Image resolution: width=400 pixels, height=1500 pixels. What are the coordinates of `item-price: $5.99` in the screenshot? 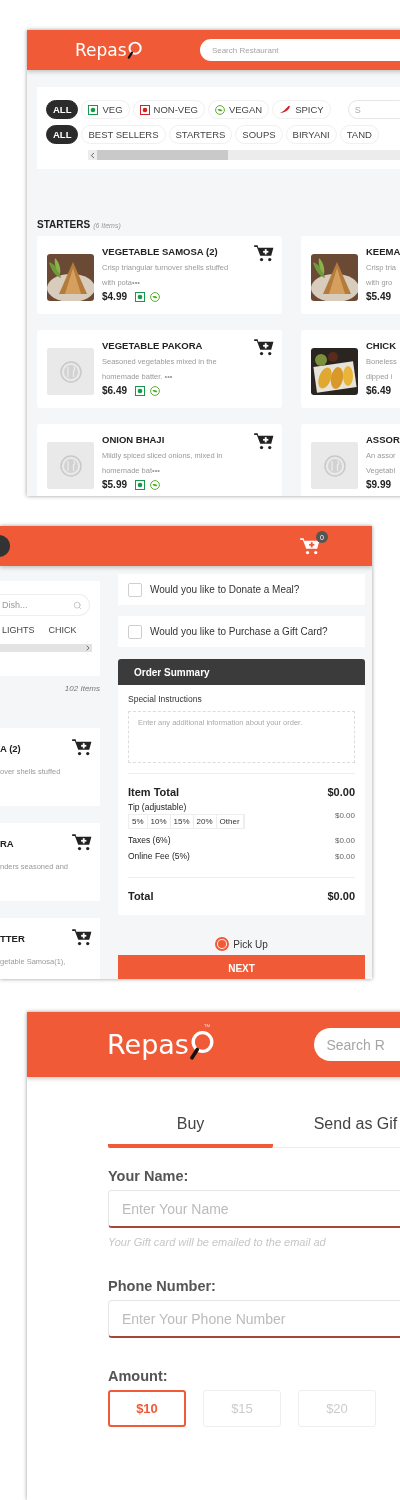 It's located at (115, 484).